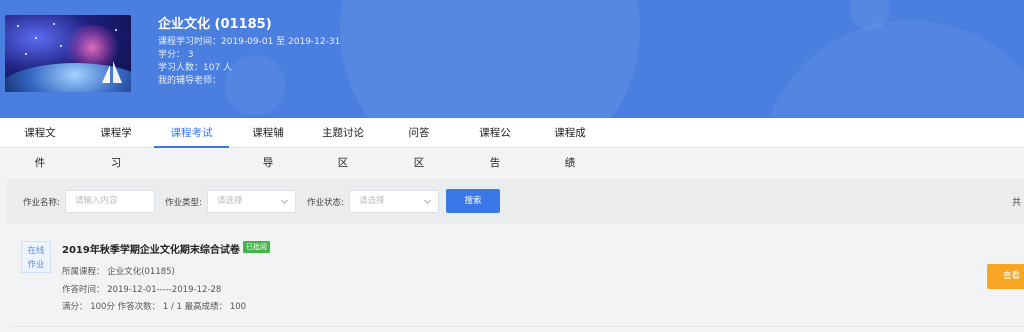 The height and width of the screenshot is (332, 1024). What do you see at coordinates (36, 257) in the screenshot?
I see `assignment-type-badge: 在线 作业` at bounding box center [36, 257].